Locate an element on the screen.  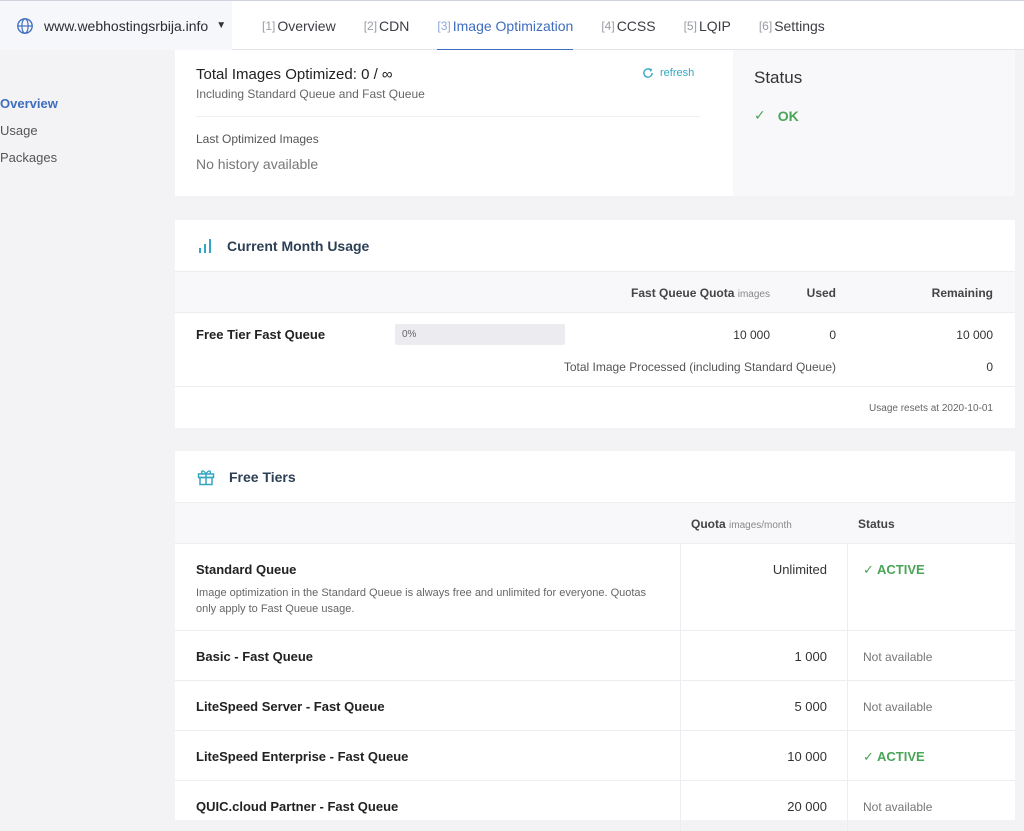
tier-name: LiteSpeed Server - Fast Queue is located at coordinates (290, 706).